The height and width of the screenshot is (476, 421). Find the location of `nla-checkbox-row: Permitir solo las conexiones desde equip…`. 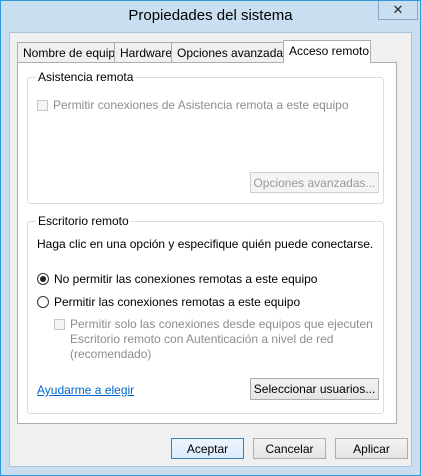

nla-checkbox-row: Permitir solo las conexiones desde equip… is located at coordinates (213, 339).